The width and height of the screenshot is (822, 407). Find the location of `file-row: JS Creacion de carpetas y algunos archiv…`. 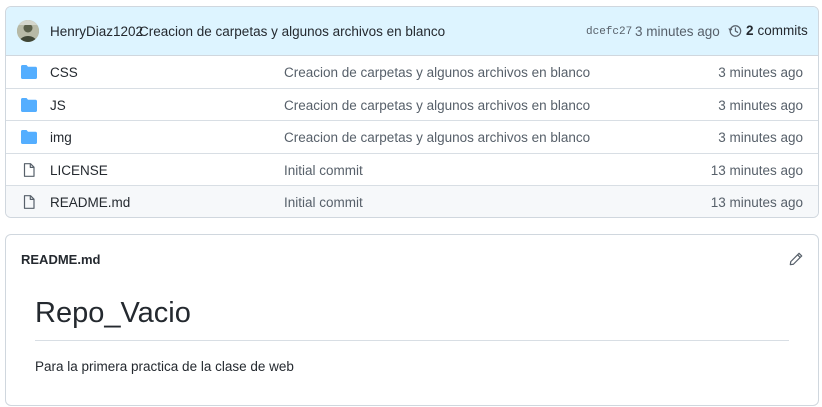

file-row: JS Creacion de carpetas y algunos archiv… is located at coordinates (412, 105).